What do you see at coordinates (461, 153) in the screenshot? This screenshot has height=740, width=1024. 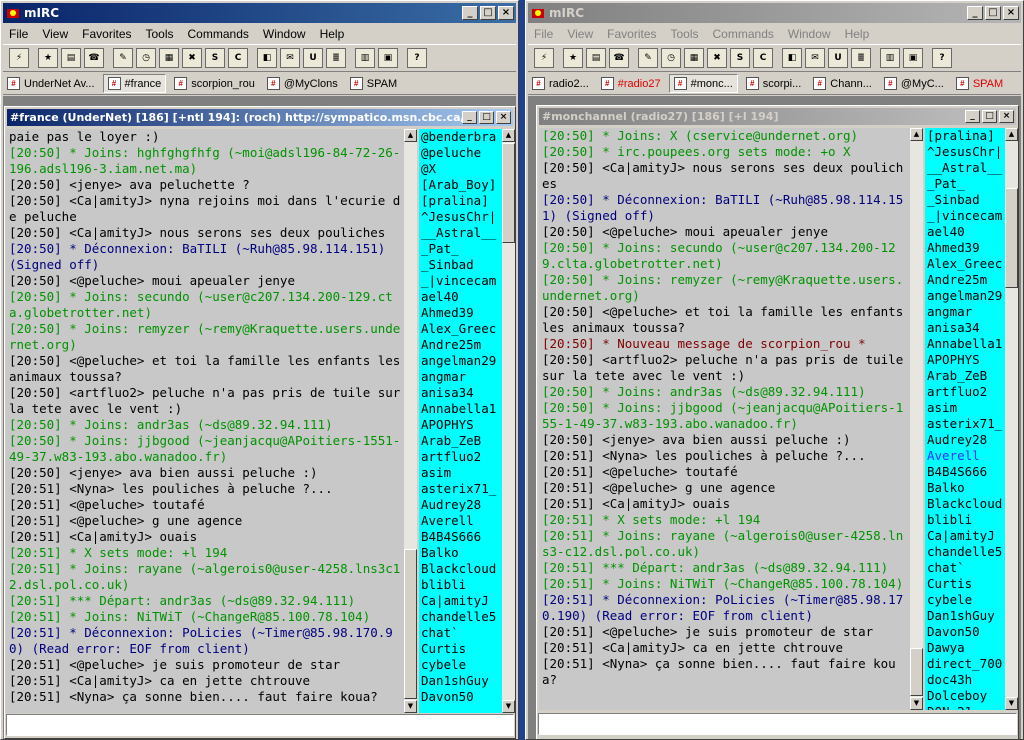 I see `nick-list-item: @peluche` at bounding box center [461, 153].